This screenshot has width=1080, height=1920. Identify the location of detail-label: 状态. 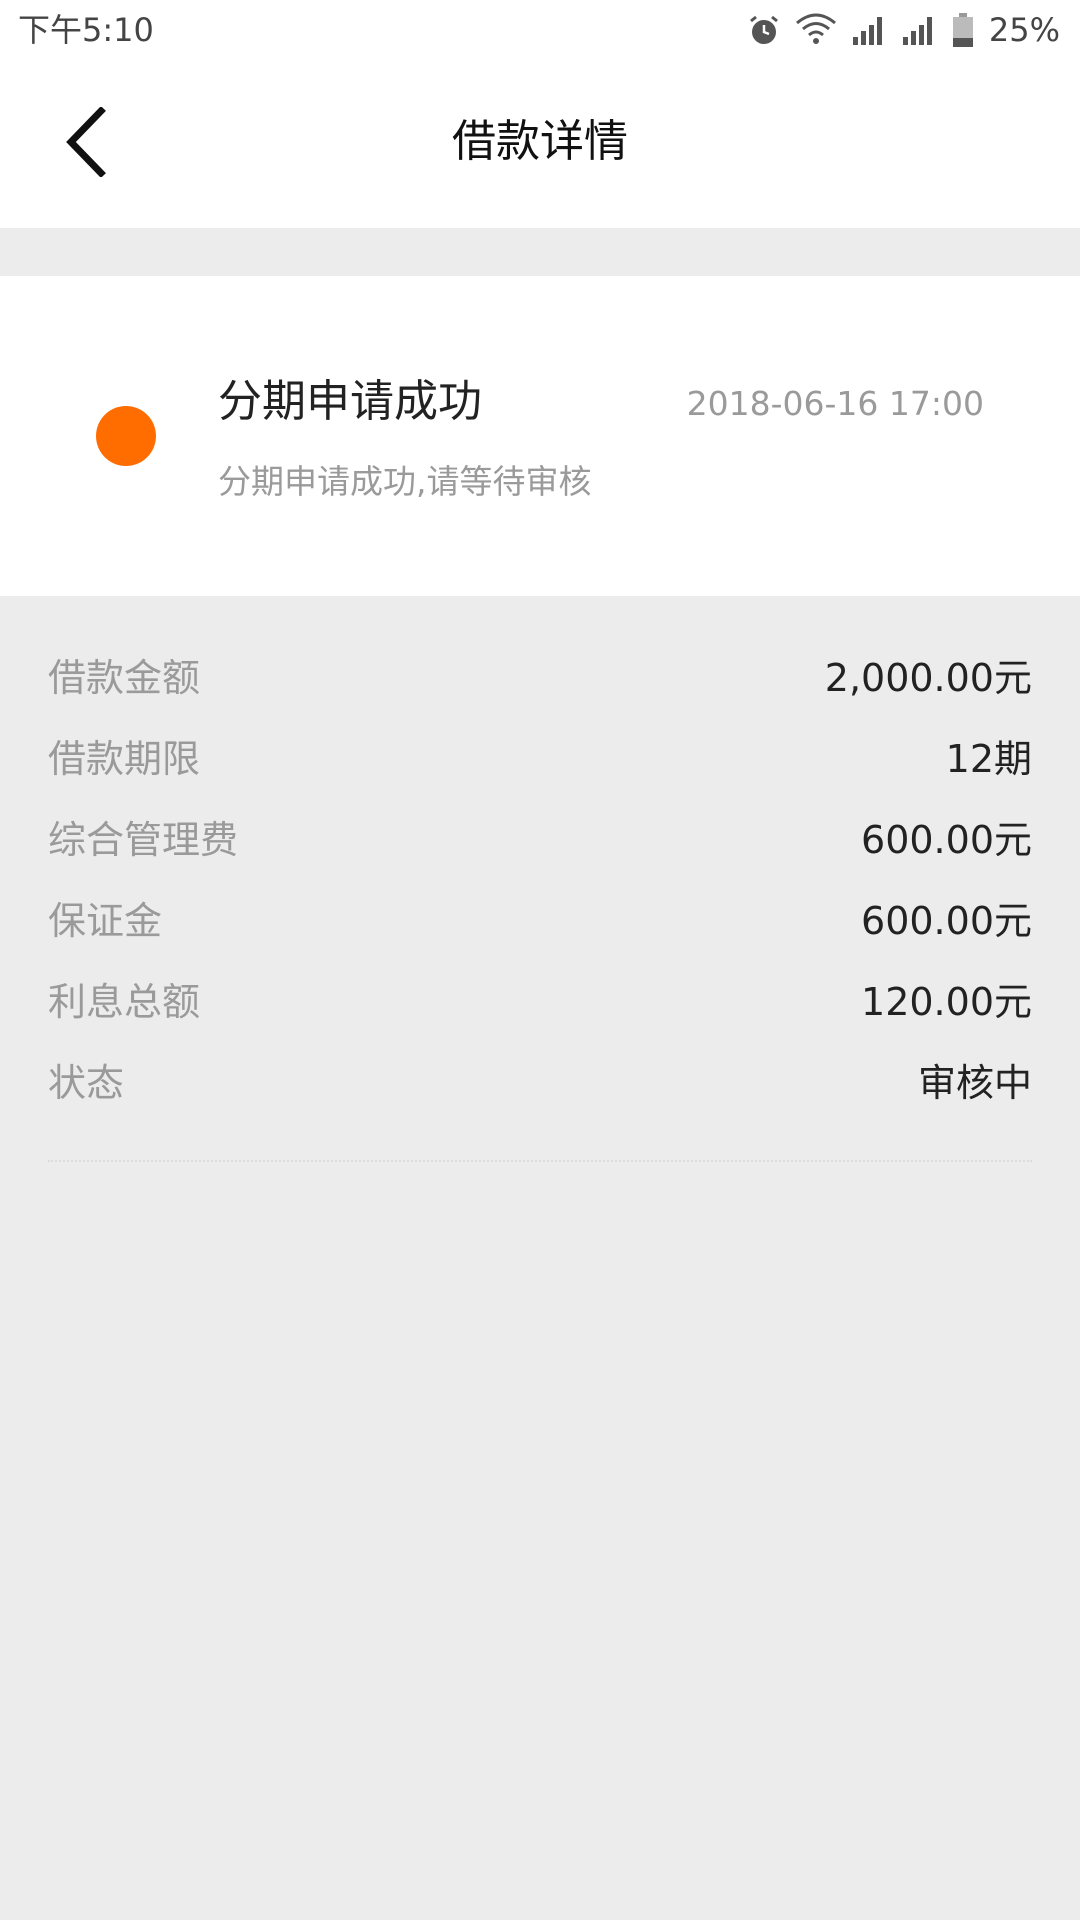
(86, 1083).